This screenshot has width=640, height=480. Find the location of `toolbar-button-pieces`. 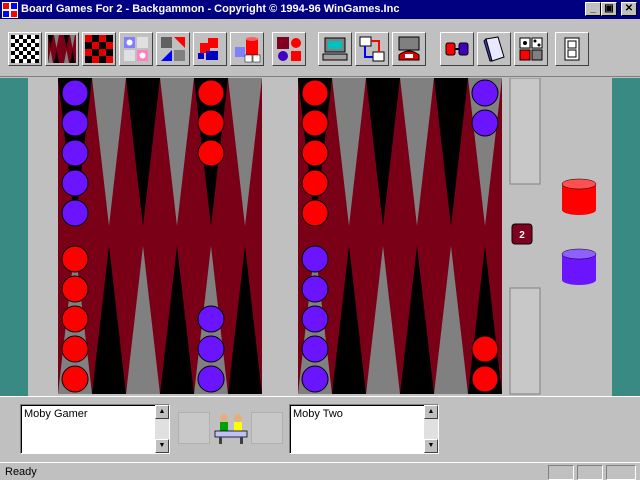

toolbar-button-pieces is located at coordinates (136, 49).